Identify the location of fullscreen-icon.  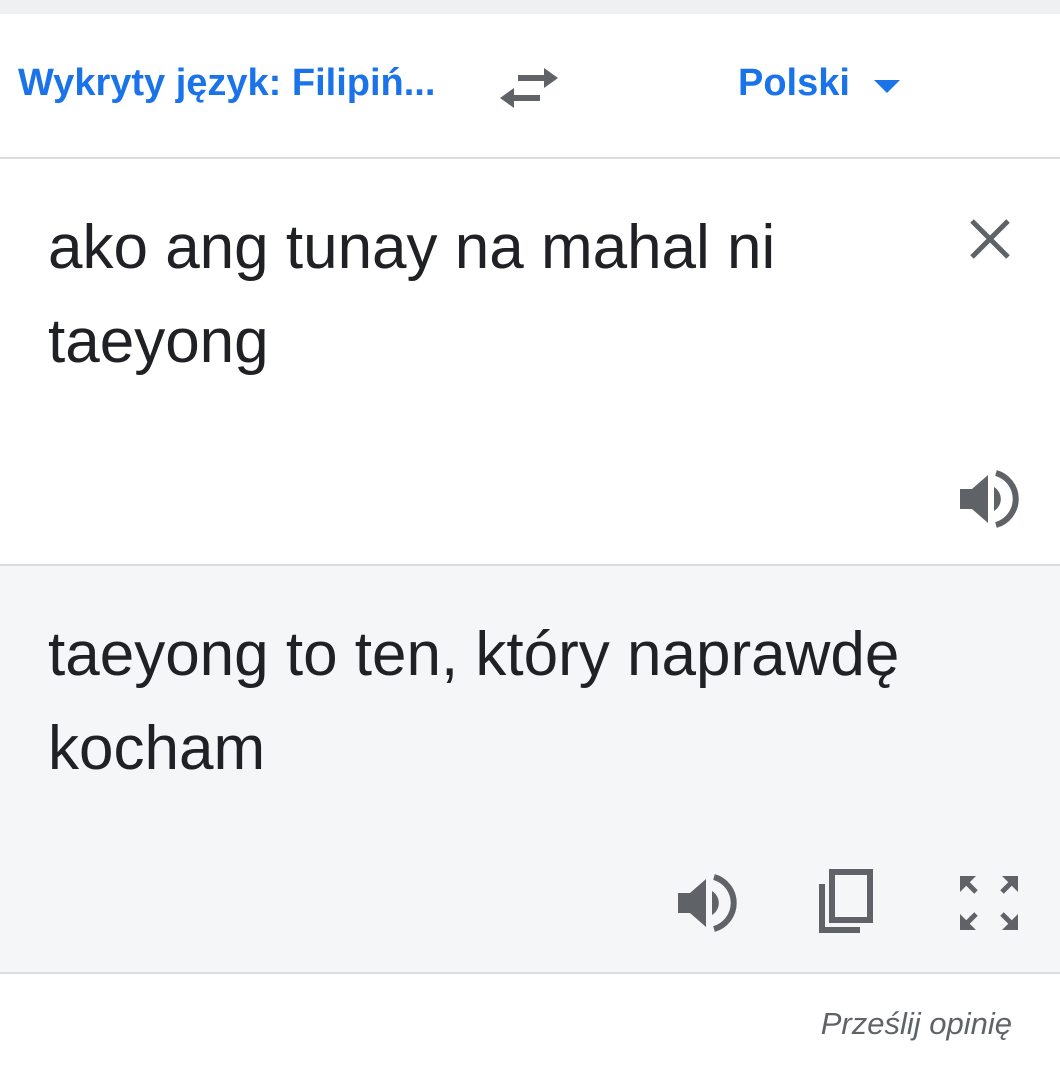
(989, 903).